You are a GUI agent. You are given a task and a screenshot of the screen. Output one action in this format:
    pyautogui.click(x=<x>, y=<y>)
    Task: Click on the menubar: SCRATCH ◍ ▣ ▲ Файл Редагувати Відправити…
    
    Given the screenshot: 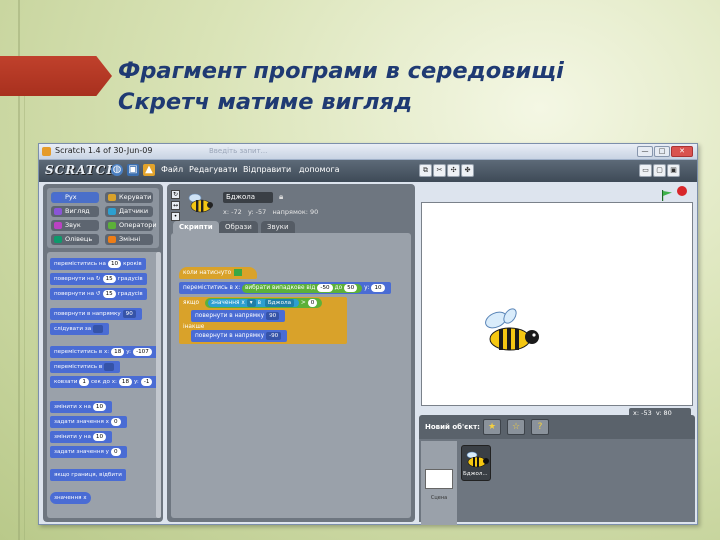 What is the action you would take?
    pyautogui.click(x=368, y=171)
    